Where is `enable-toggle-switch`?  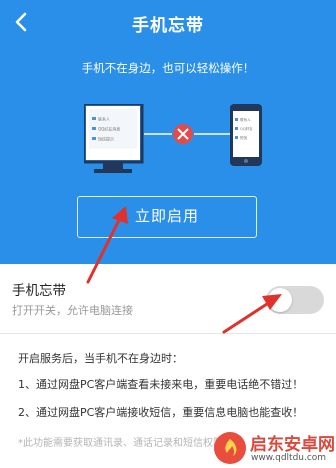 enable-toggle-switch is located at coordinates (295, 300).